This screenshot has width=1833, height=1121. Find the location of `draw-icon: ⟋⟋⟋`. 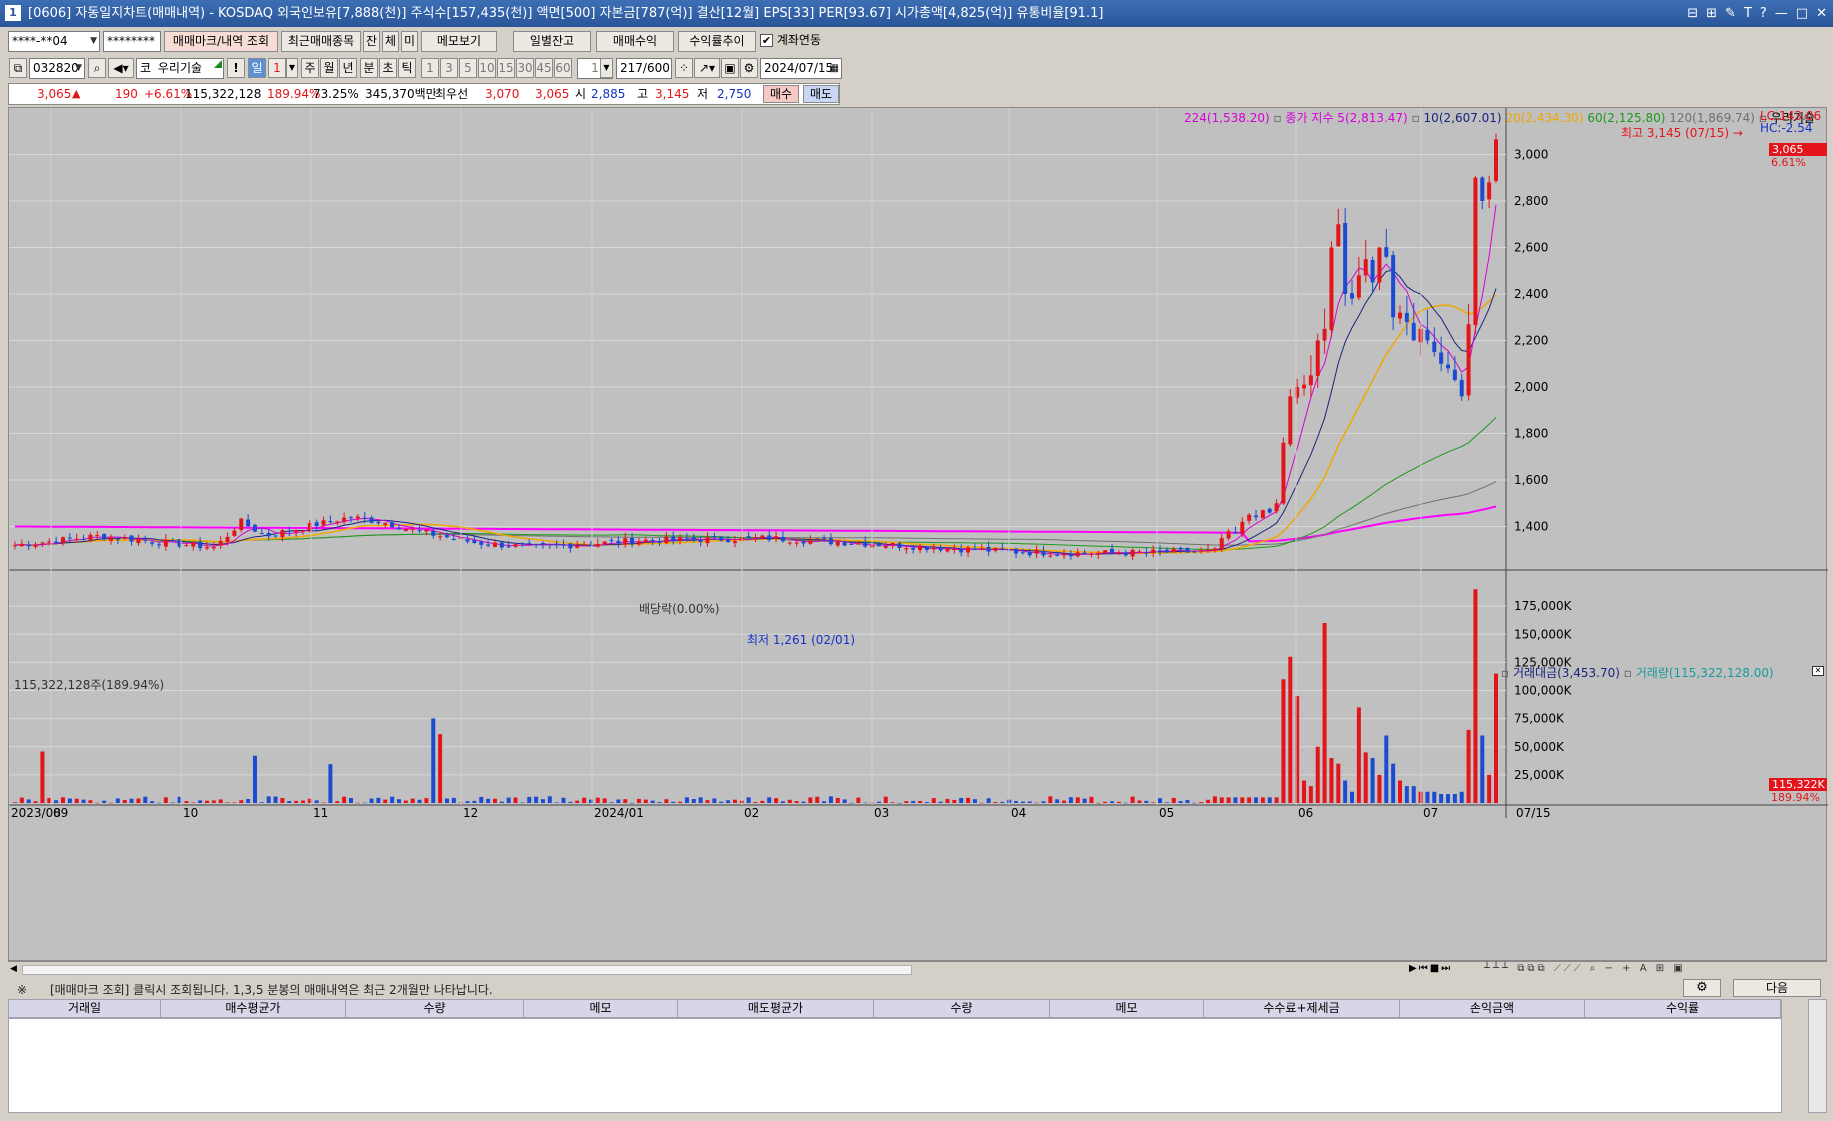

draw-icon: ⟋⟋⟋ is located at coordinates (1569, 968).